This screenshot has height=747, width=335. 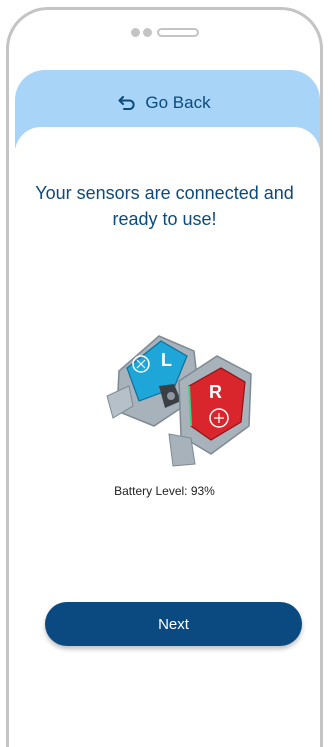 What do you see at coordinates (178, 102) in the screenshot?
I see `go-back-label: Go Back` at bounding box center [178, 102].